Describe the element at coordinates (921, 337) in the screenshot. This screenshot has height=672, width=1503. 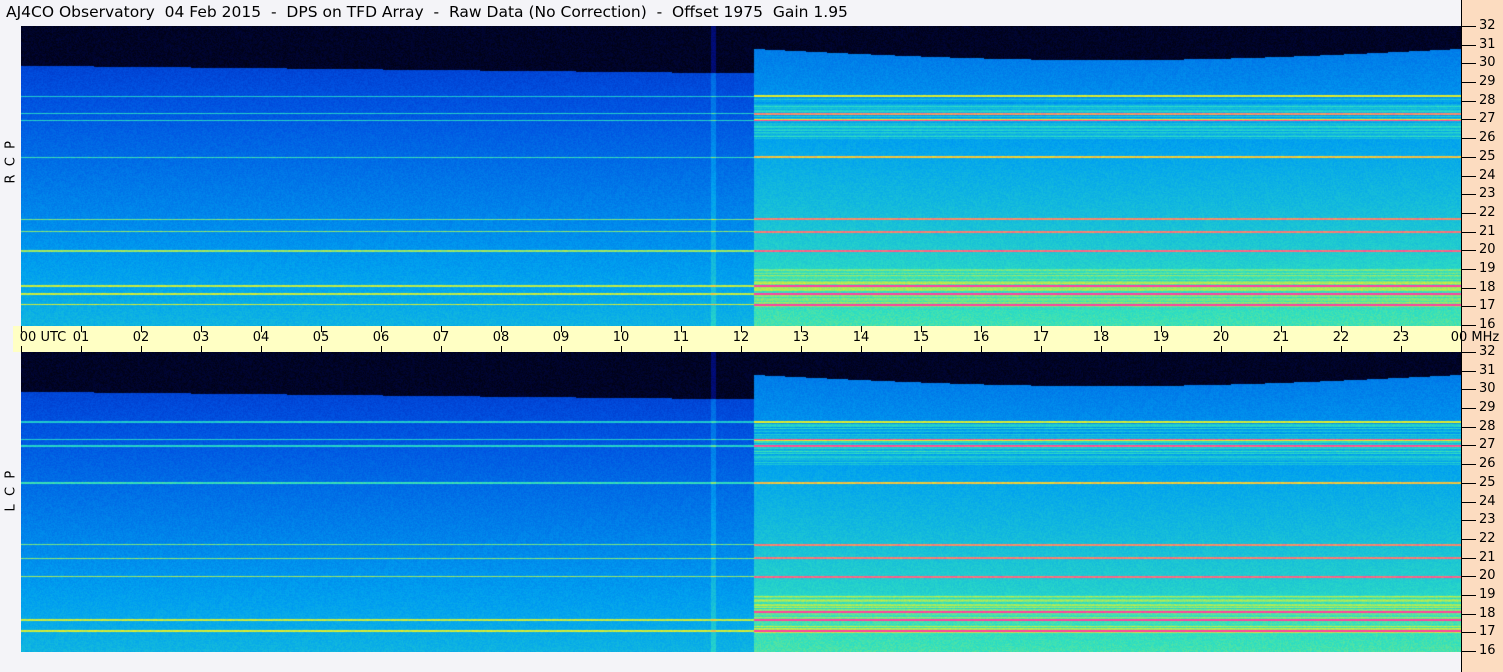
I see `x-tick-label: 15` at that location.